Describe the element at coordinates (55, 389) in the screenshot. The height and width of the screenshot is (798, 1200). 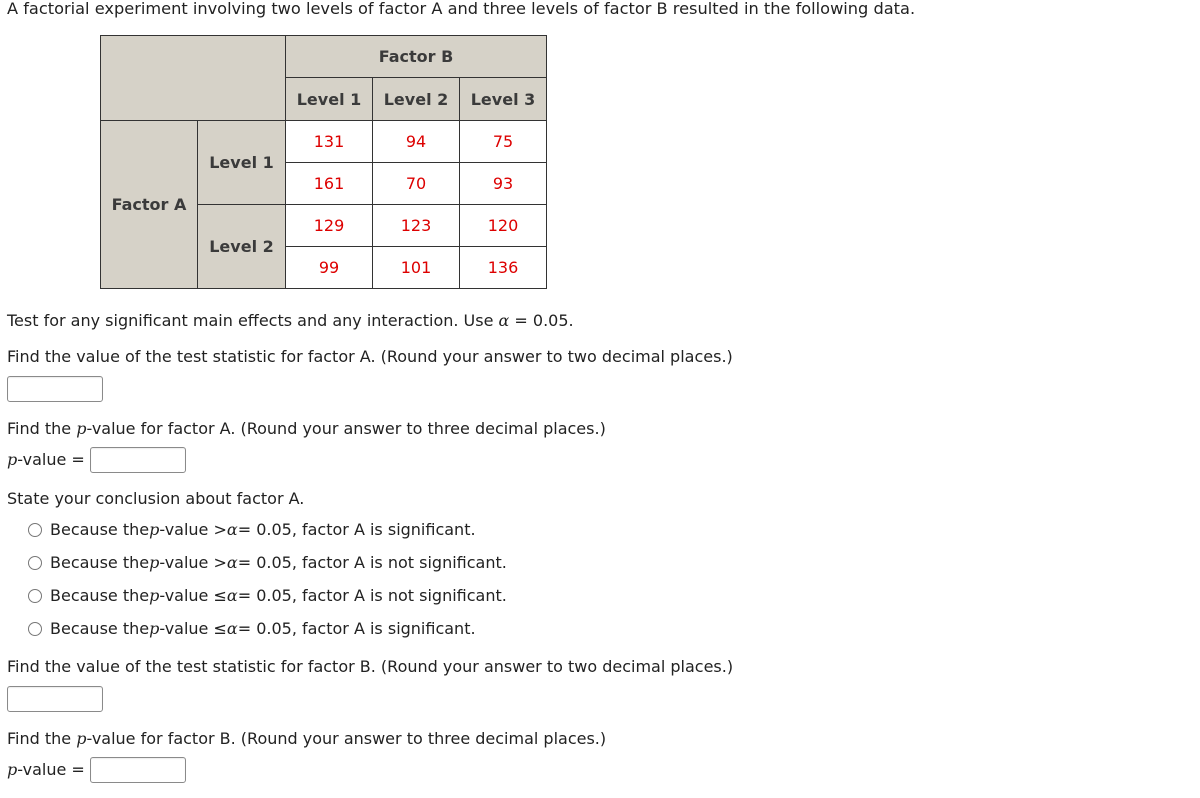
I see `stat-a-input` at that location.